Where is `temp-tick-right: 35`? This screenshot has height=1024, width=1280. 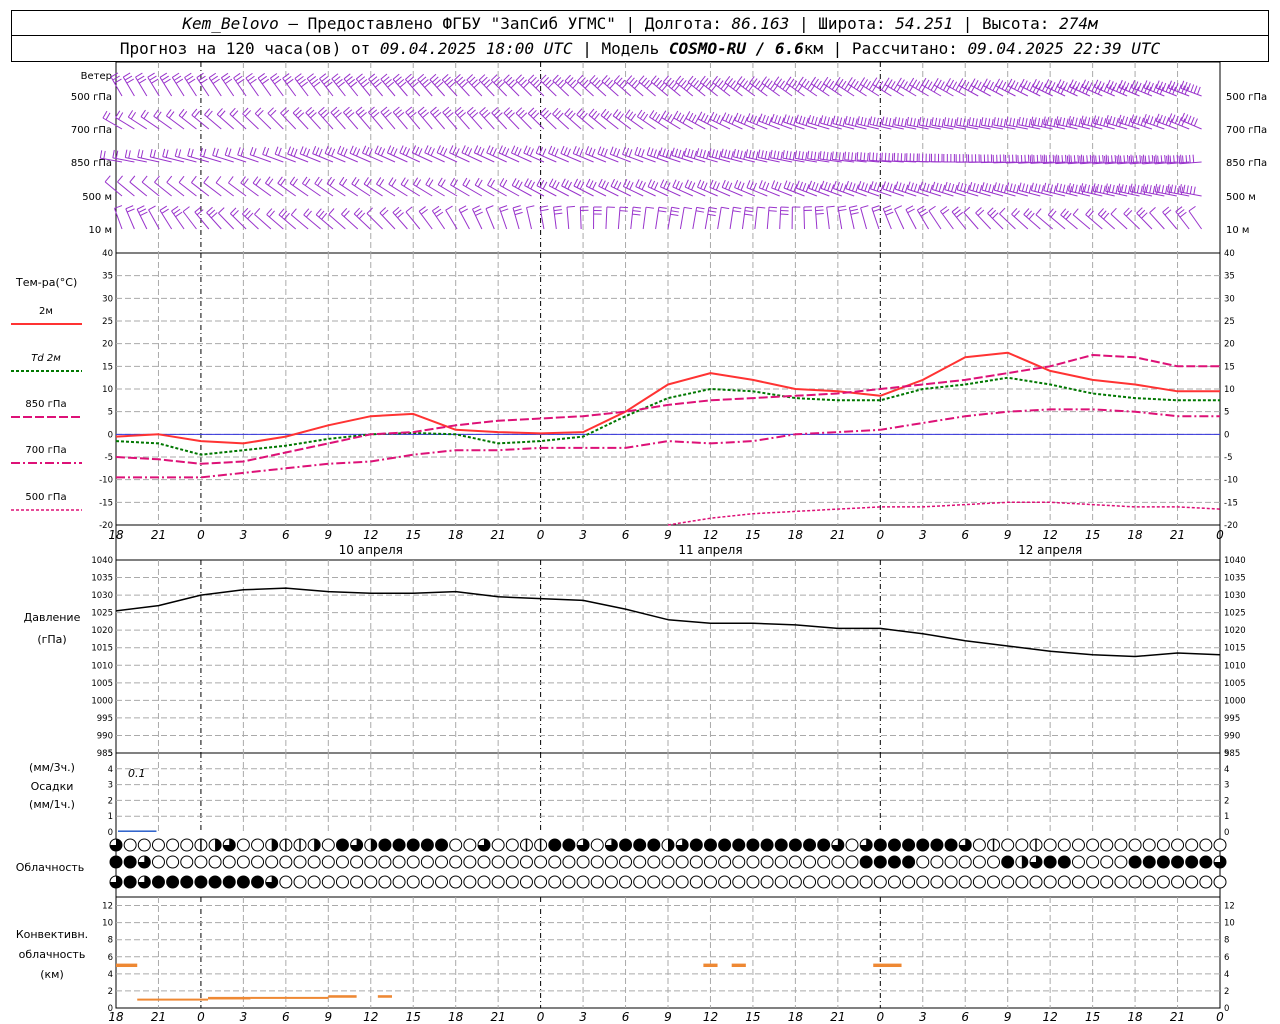 temp-tick-right: 35 is located at coordinates (1229, 277).